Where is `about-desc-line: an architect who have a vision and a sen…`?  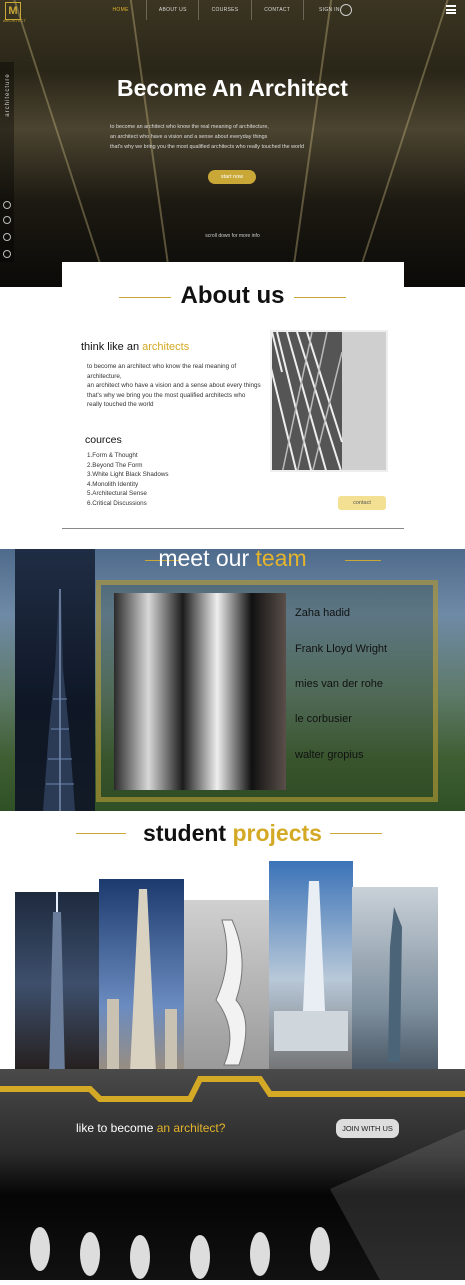
about-desc-line: an architect who have a vision and a sen… is located at coordinates (174, 386).